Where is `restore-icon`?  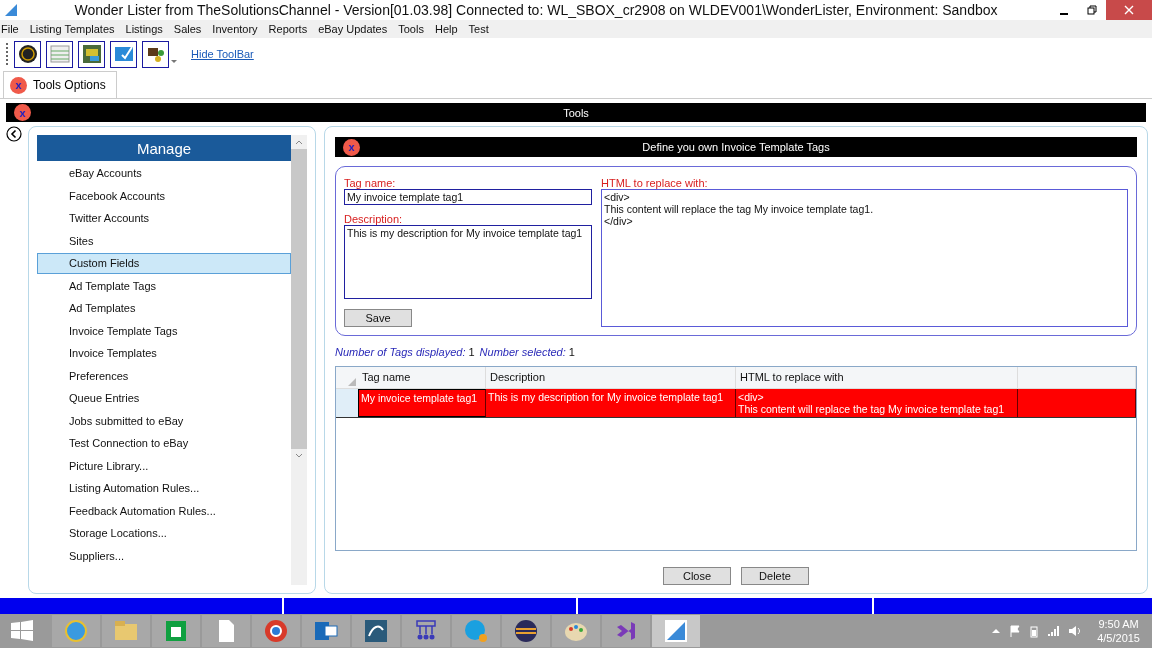
restore-icon is located at coordinates (1092, 10).